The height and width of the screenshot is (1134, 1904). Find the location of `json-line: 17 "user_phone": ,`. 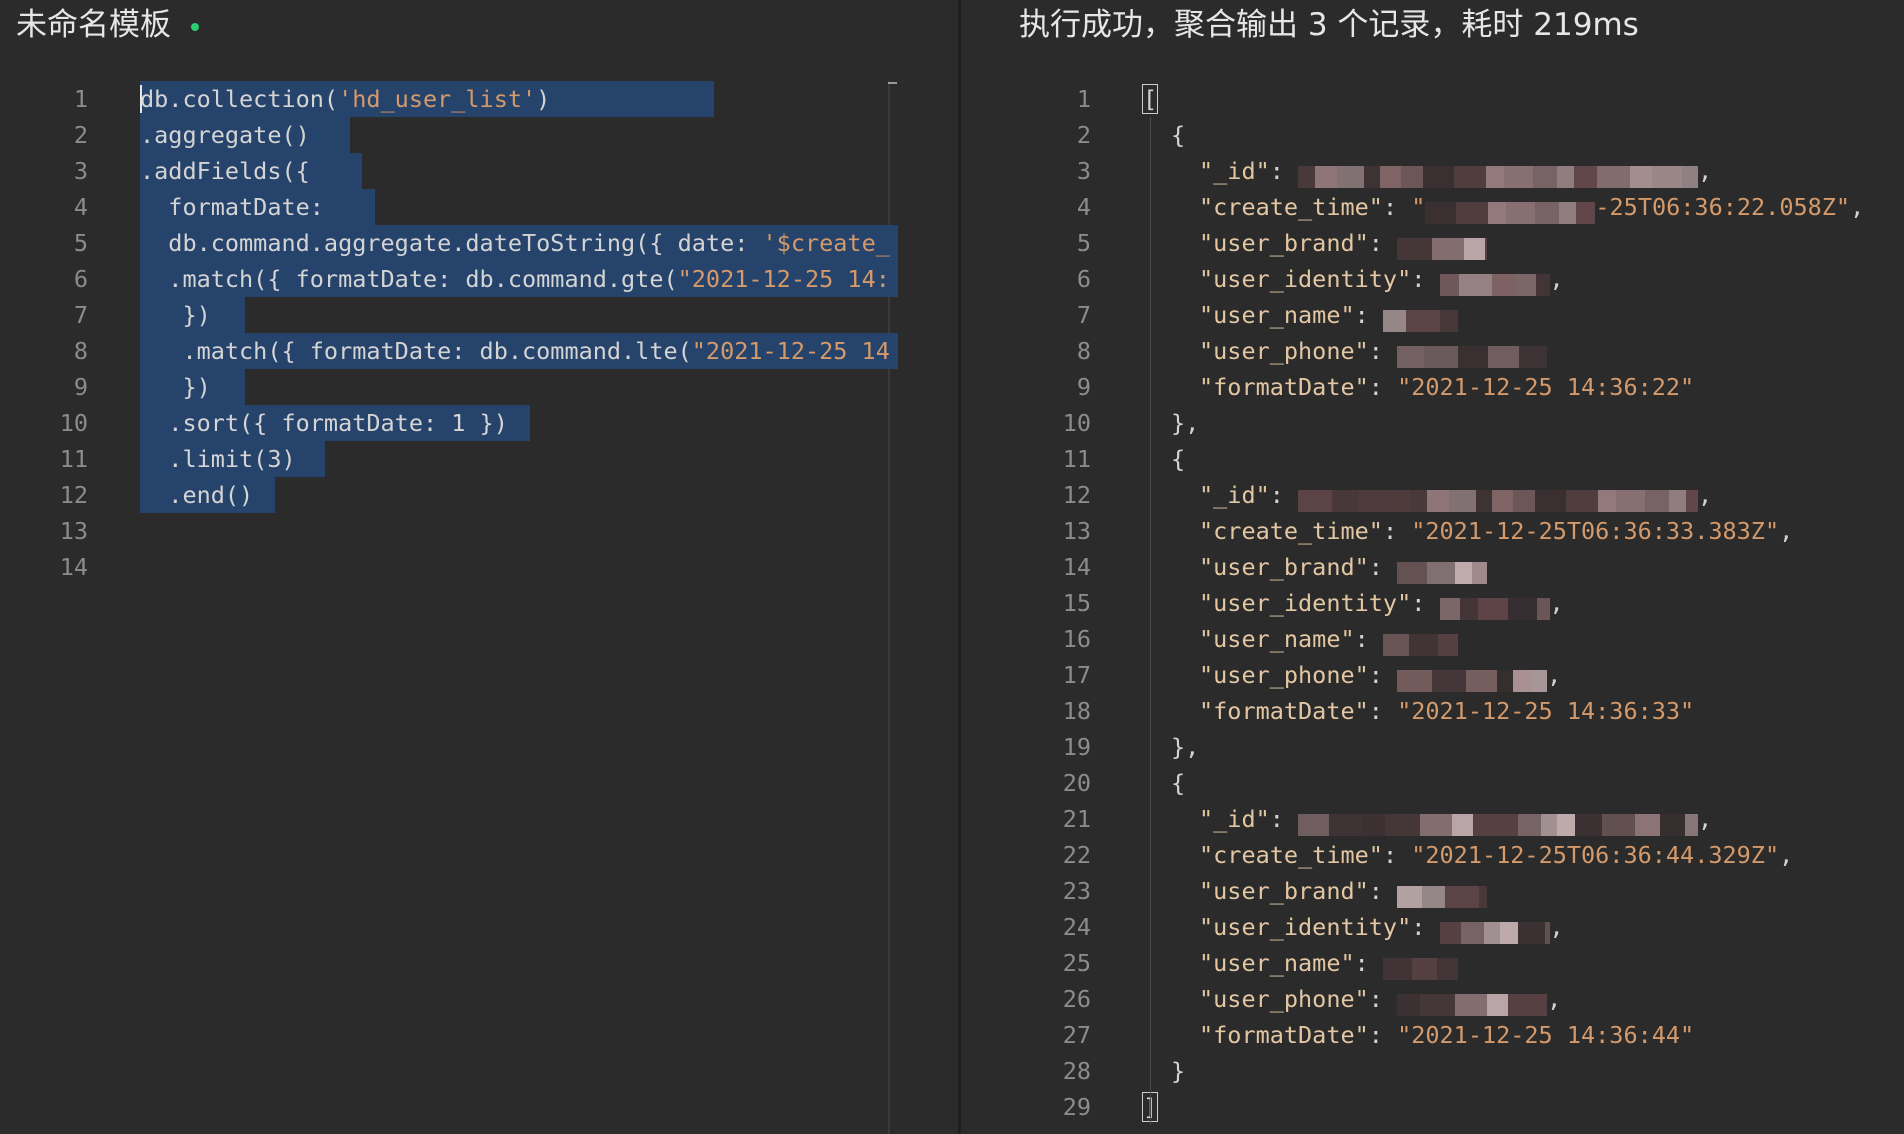

json-line: 17 "user_phone": , is located at coordinates (1432, 675).